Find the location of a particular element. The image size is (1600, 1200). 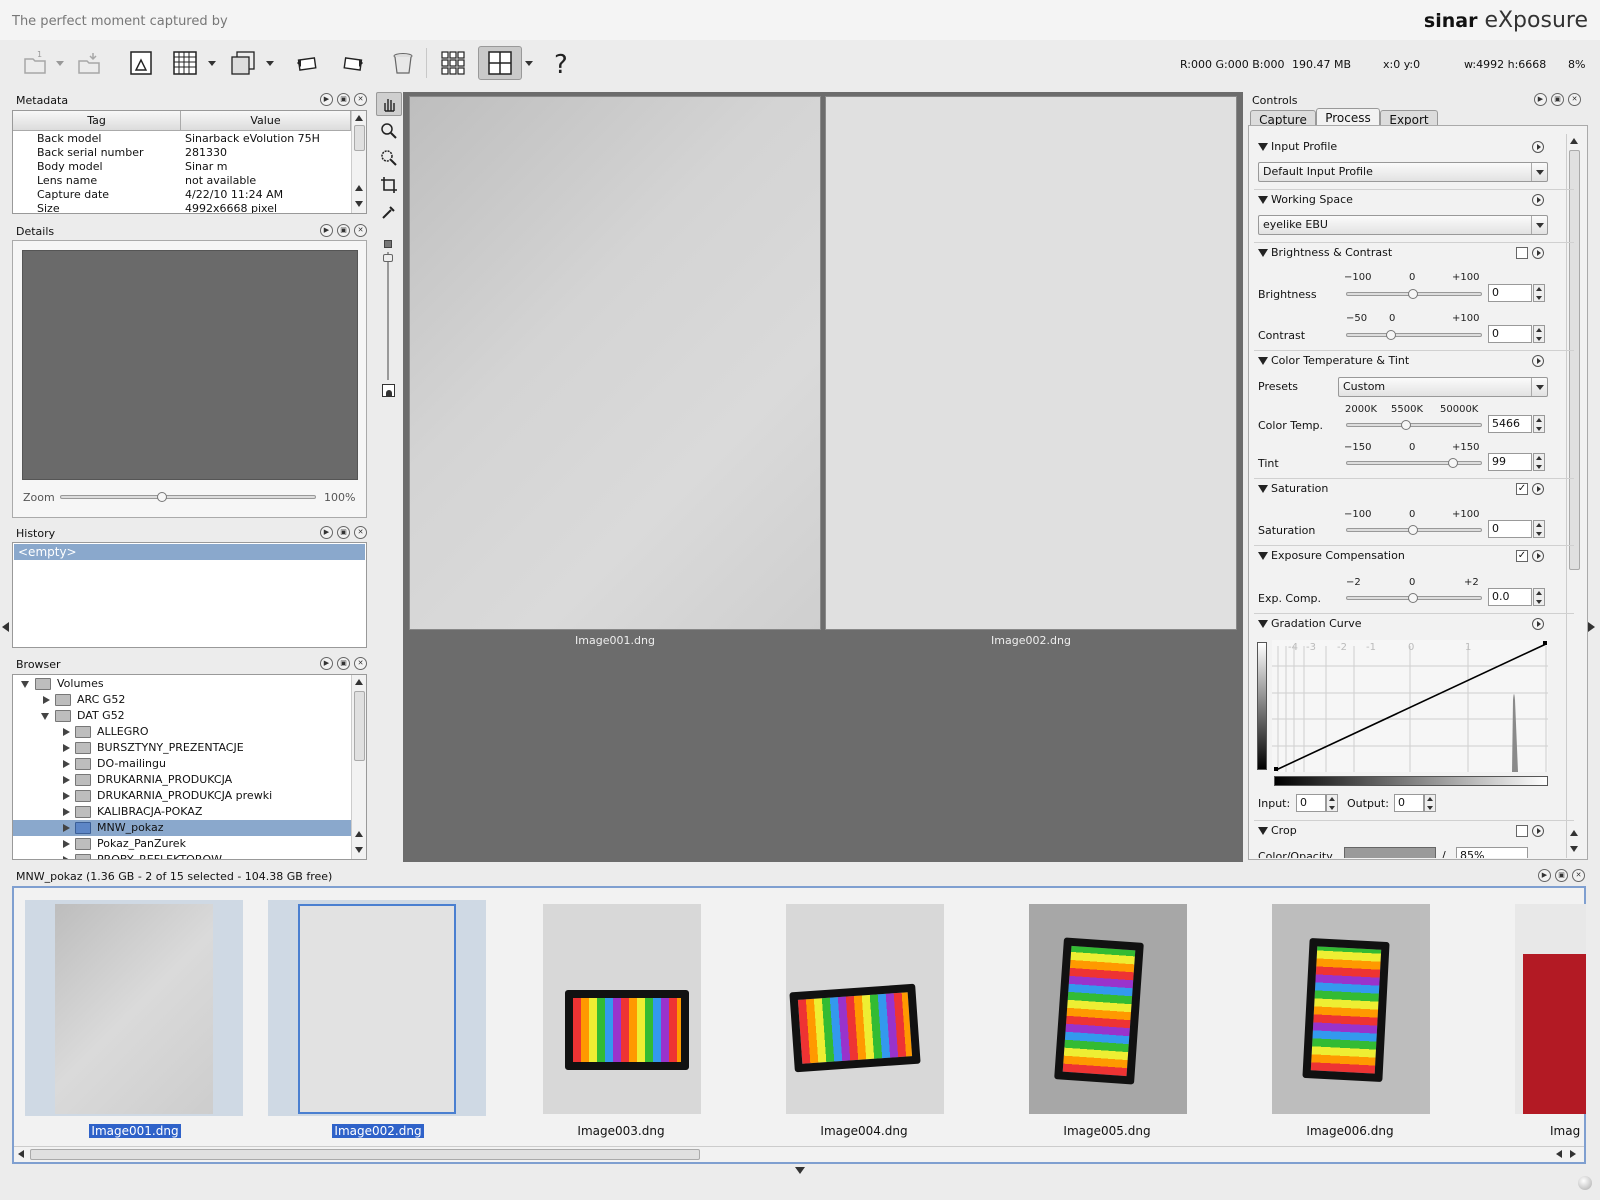

color-temp-input: 5466 is located at coordinates (1510, 424).